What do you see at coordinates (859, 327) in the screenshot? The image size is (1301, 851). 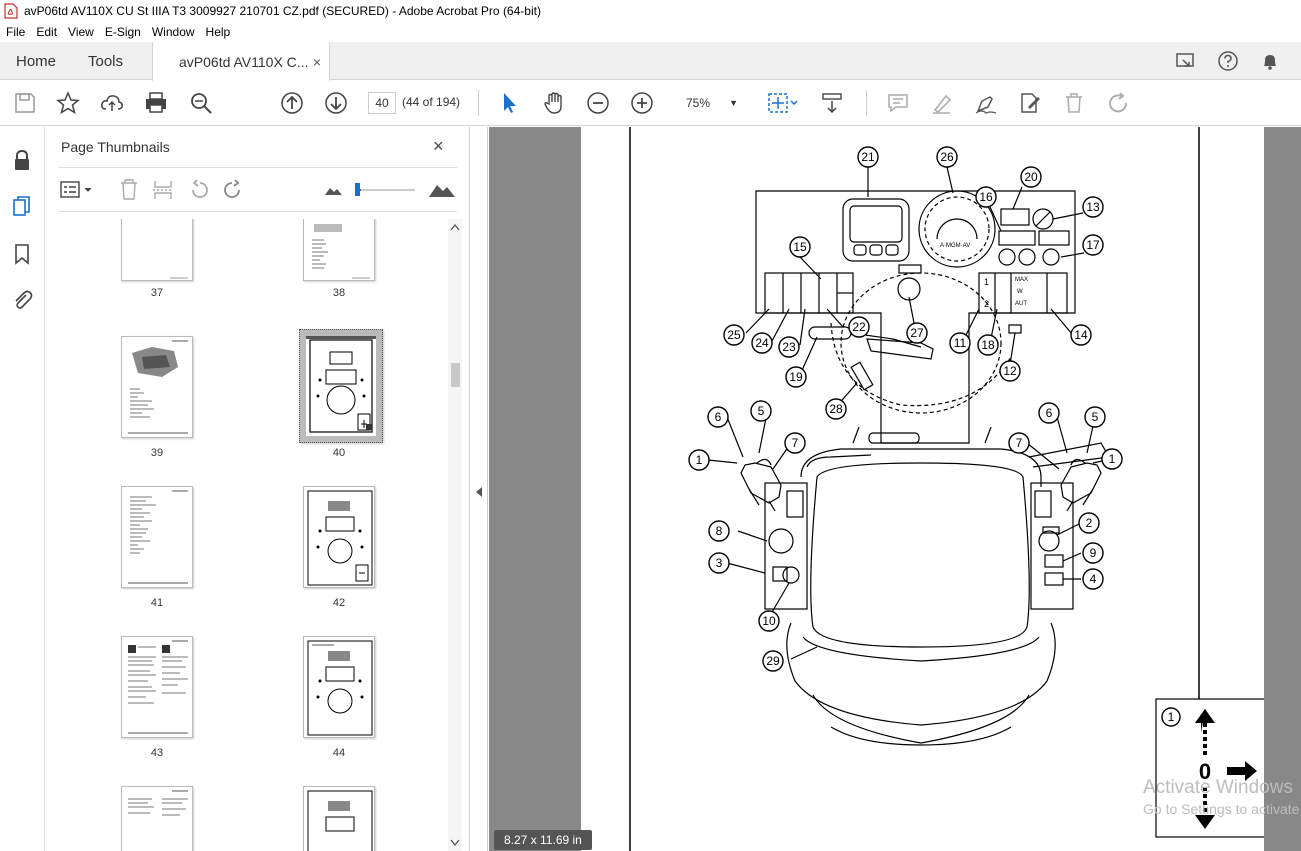 I see `svg-text: 22` at bounding box center [859, 327].